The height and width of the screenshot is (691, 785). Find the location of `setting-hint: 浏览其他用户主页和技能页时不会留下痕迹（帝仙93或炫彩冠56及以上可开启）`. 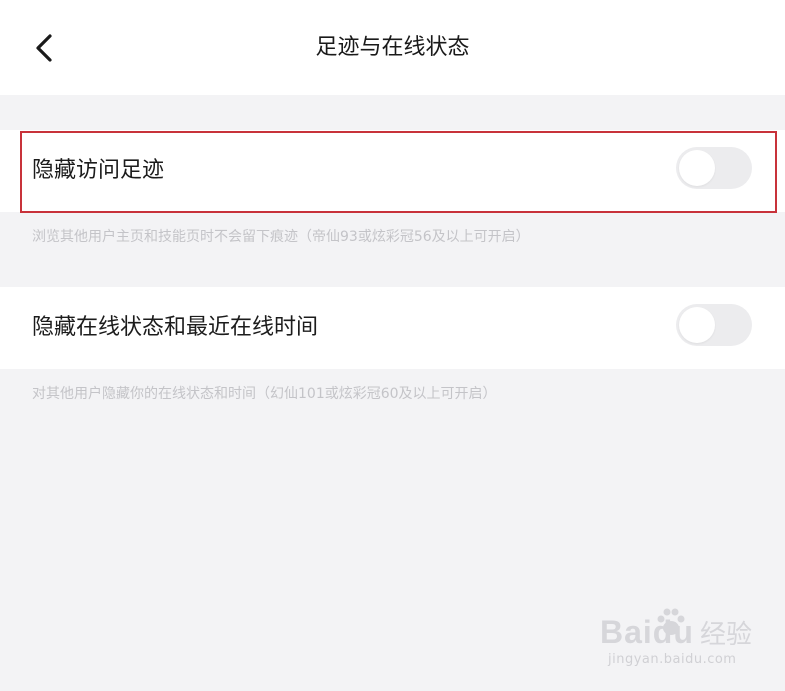

setting-hint: 浏览其他用户主页和技能页时不会留下痕迹（帝仙93或炫彩冠56及以上可开启） is located at coordinates (281, 237).